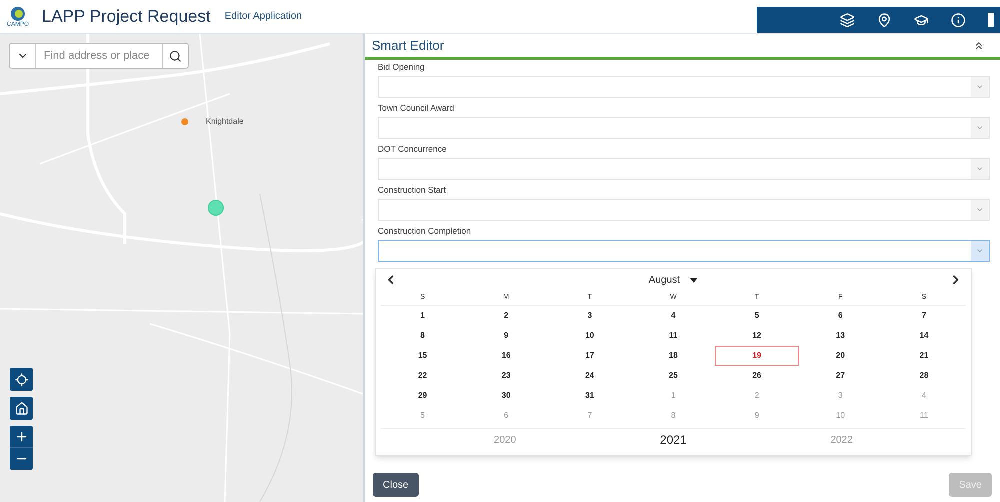 This screenshot has width=1000, height=502. What do you see at coordinates (175, 56) in the screenshot?
I see `search-icon` at bounding box center [175, 56].